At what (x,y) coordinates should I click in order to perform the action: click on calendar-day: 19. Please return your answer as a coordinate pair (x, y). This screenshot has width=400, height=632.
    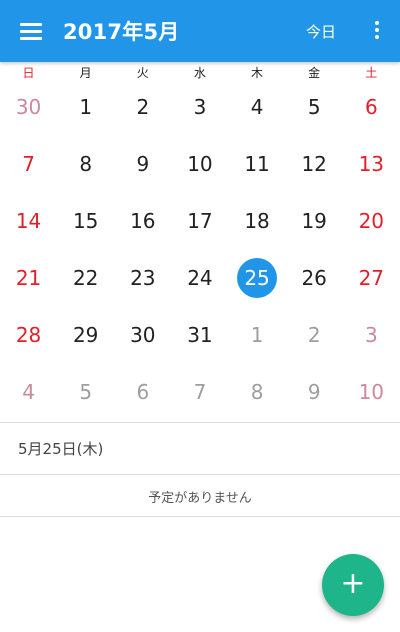
    Looking at the image, I should click on (314, 220).